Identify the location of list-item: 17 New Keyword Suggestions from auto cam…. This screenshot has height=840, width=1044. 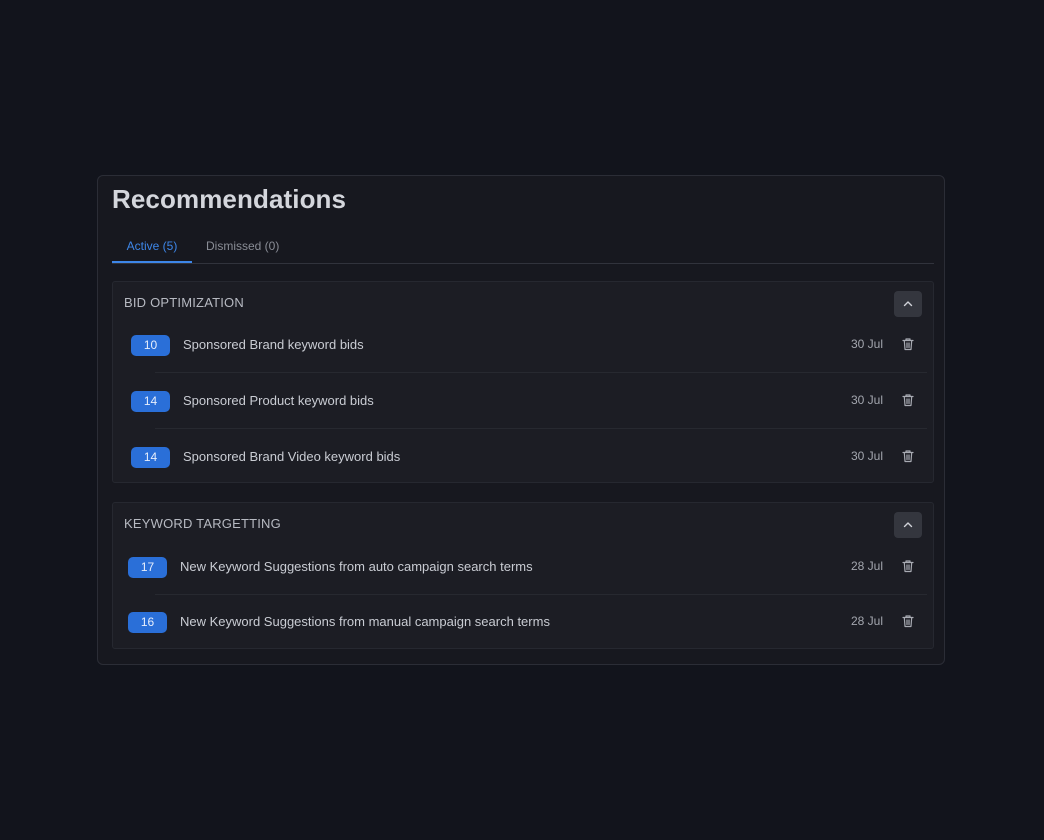
(523, 567).